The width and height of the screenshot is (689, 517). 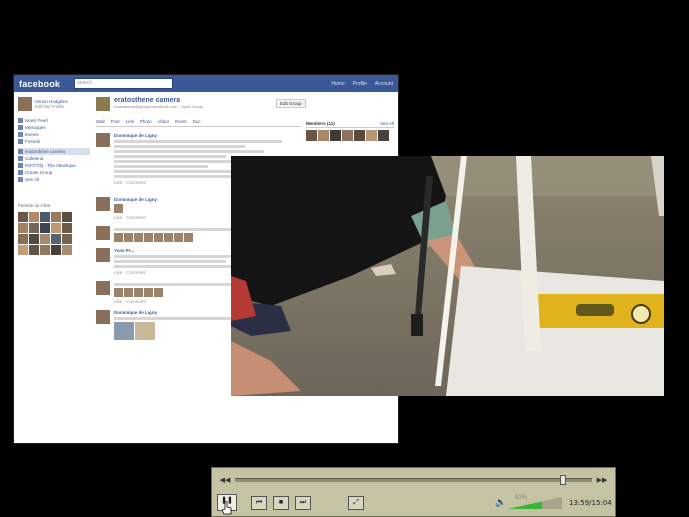 I want to click on sidebar-item-cafeteria: Cafeteria, so click(x=54, y=158).